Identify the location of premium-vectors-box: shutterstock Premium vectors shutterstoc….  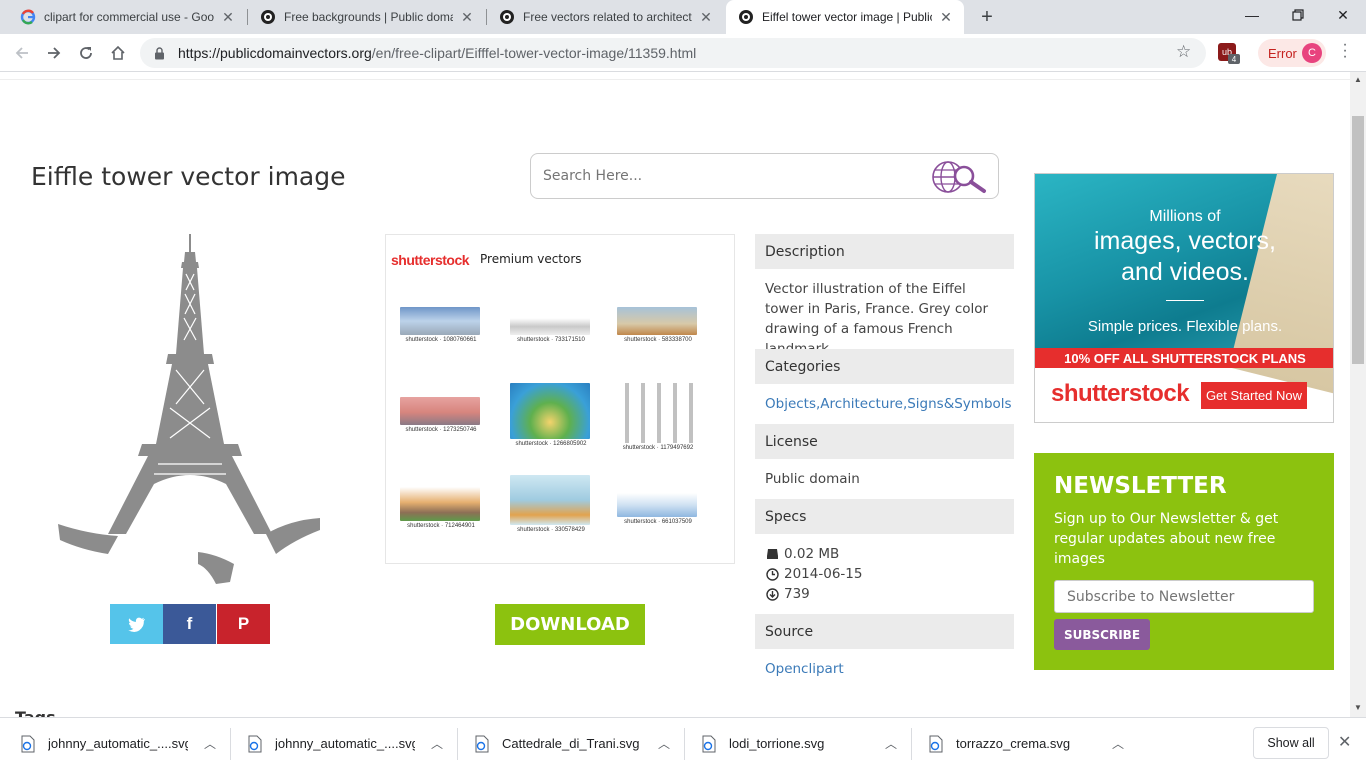
(560, 399).